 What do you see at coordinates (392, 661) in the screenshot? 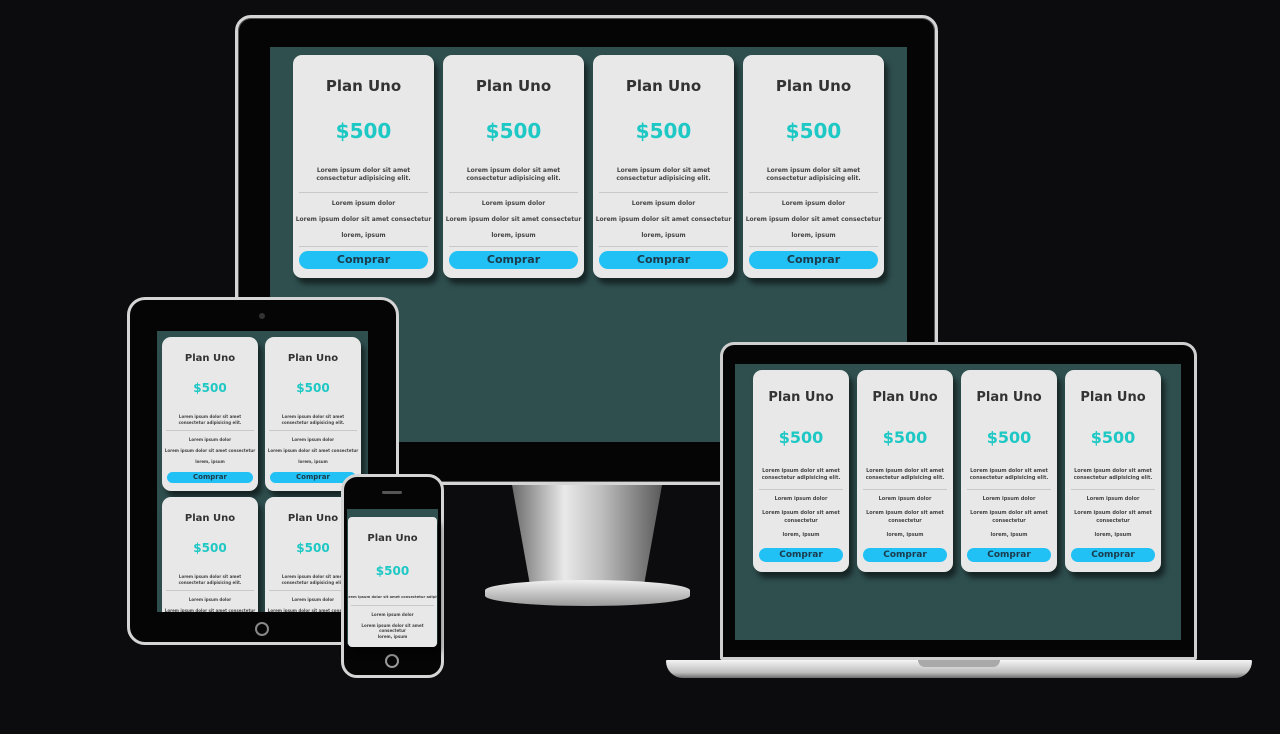
I see `phone-home-button` at bounding box center [392, 661].